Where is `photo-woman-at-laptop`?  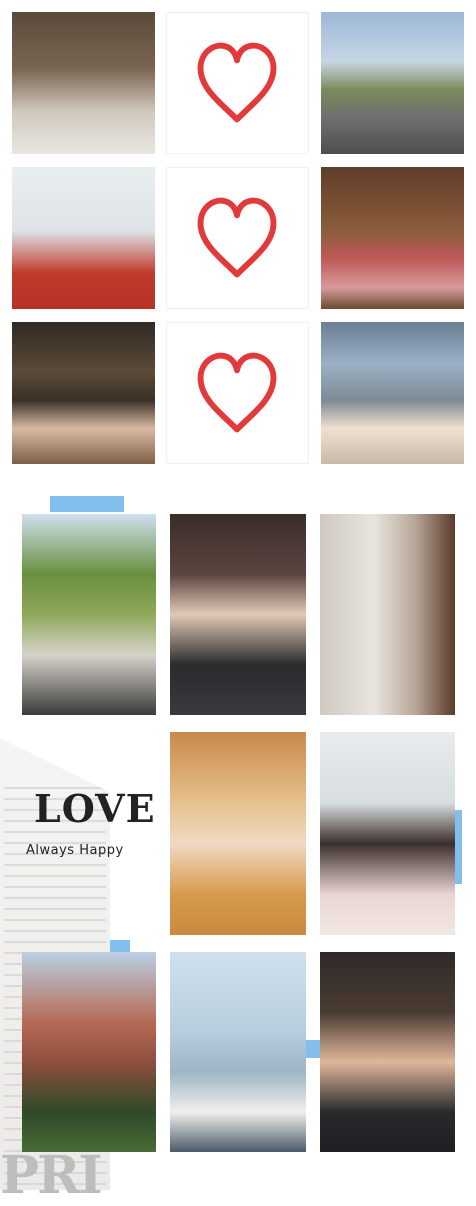
photo-woman-at-laptop is located at coordinates (83, 83).